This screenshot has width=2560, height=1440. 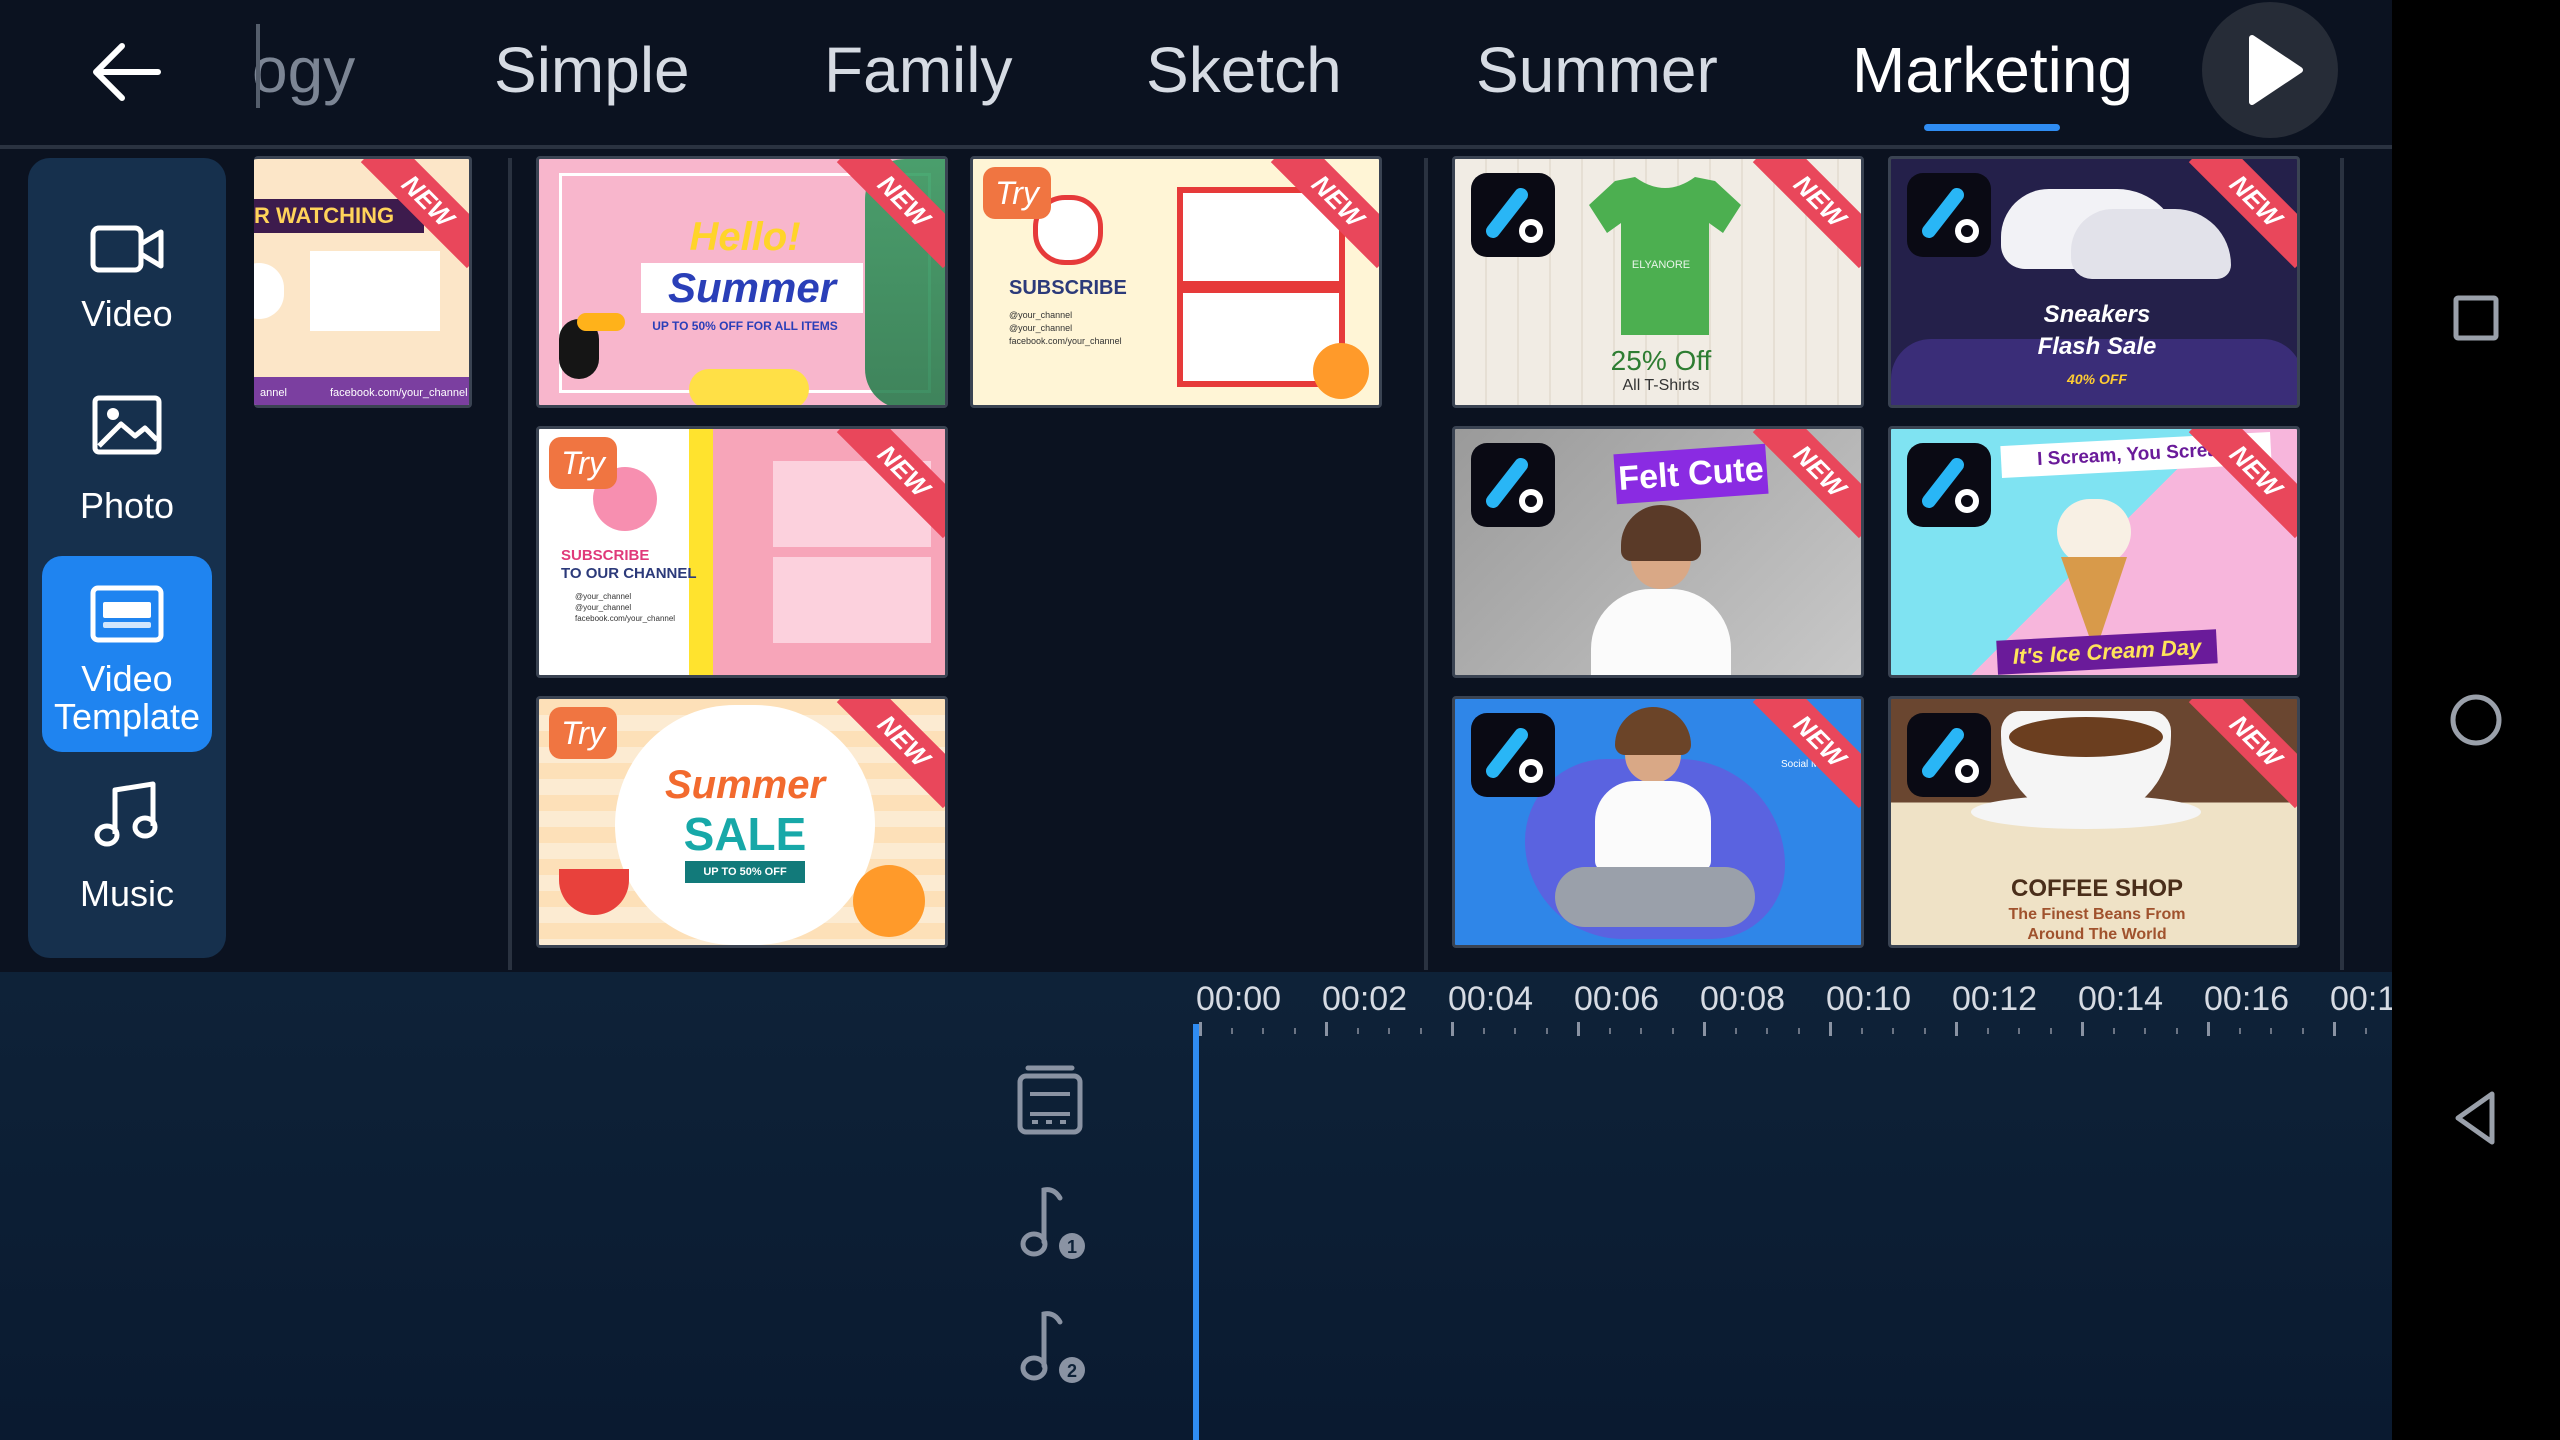 I want to click on label-line-1: Video, so click(x=127, y=678).